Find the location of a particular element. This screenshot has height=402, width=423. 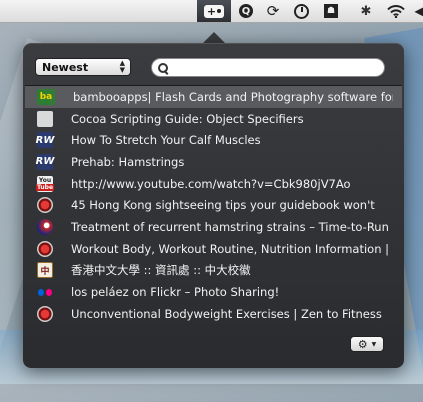

bookmark-menu-extra: + is located at coordinates (214, 11).